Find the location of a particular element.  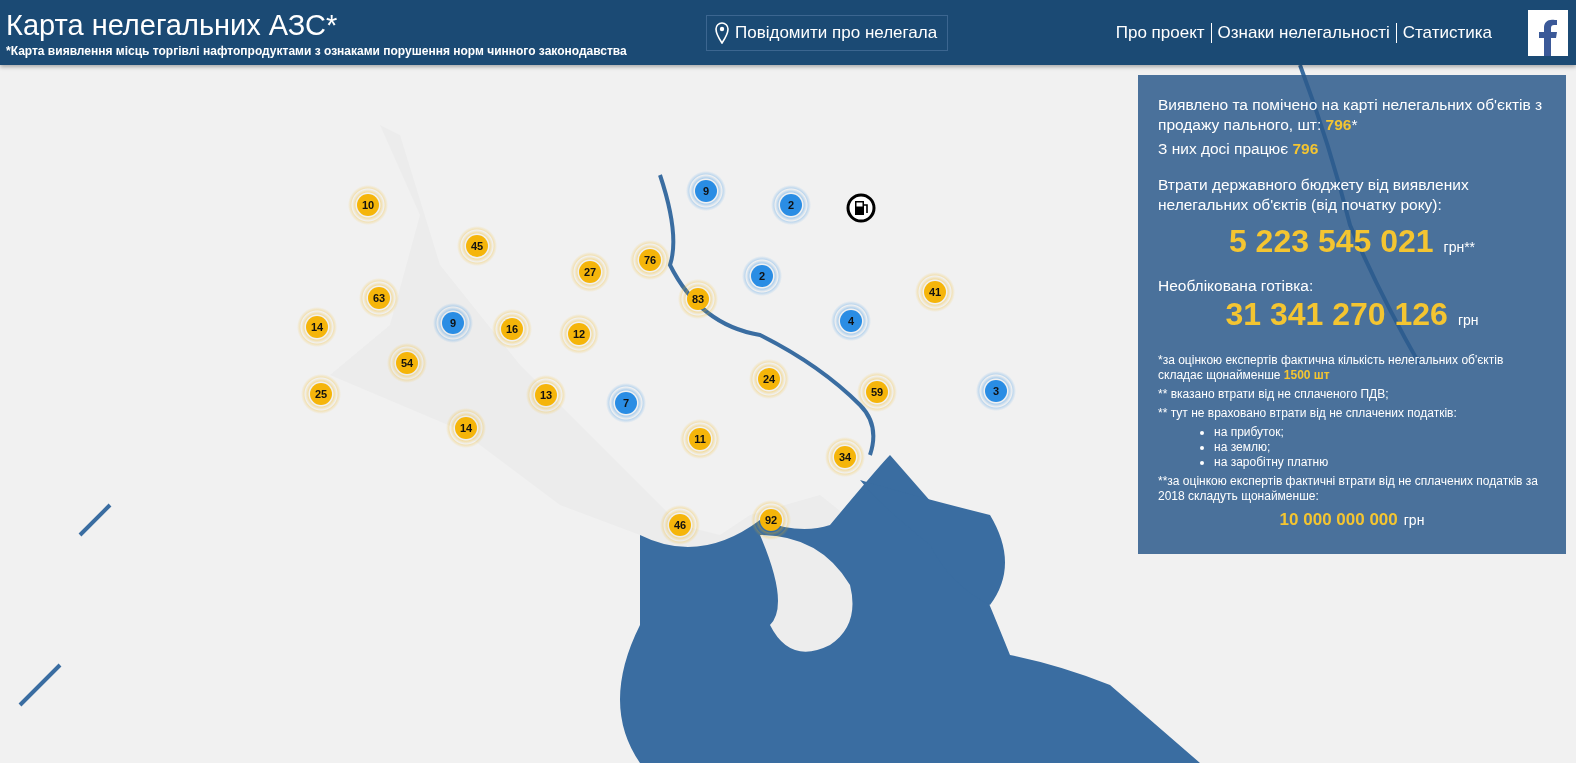

cash-label: Необлікована готівка: is located at coordinates (1236, 286).